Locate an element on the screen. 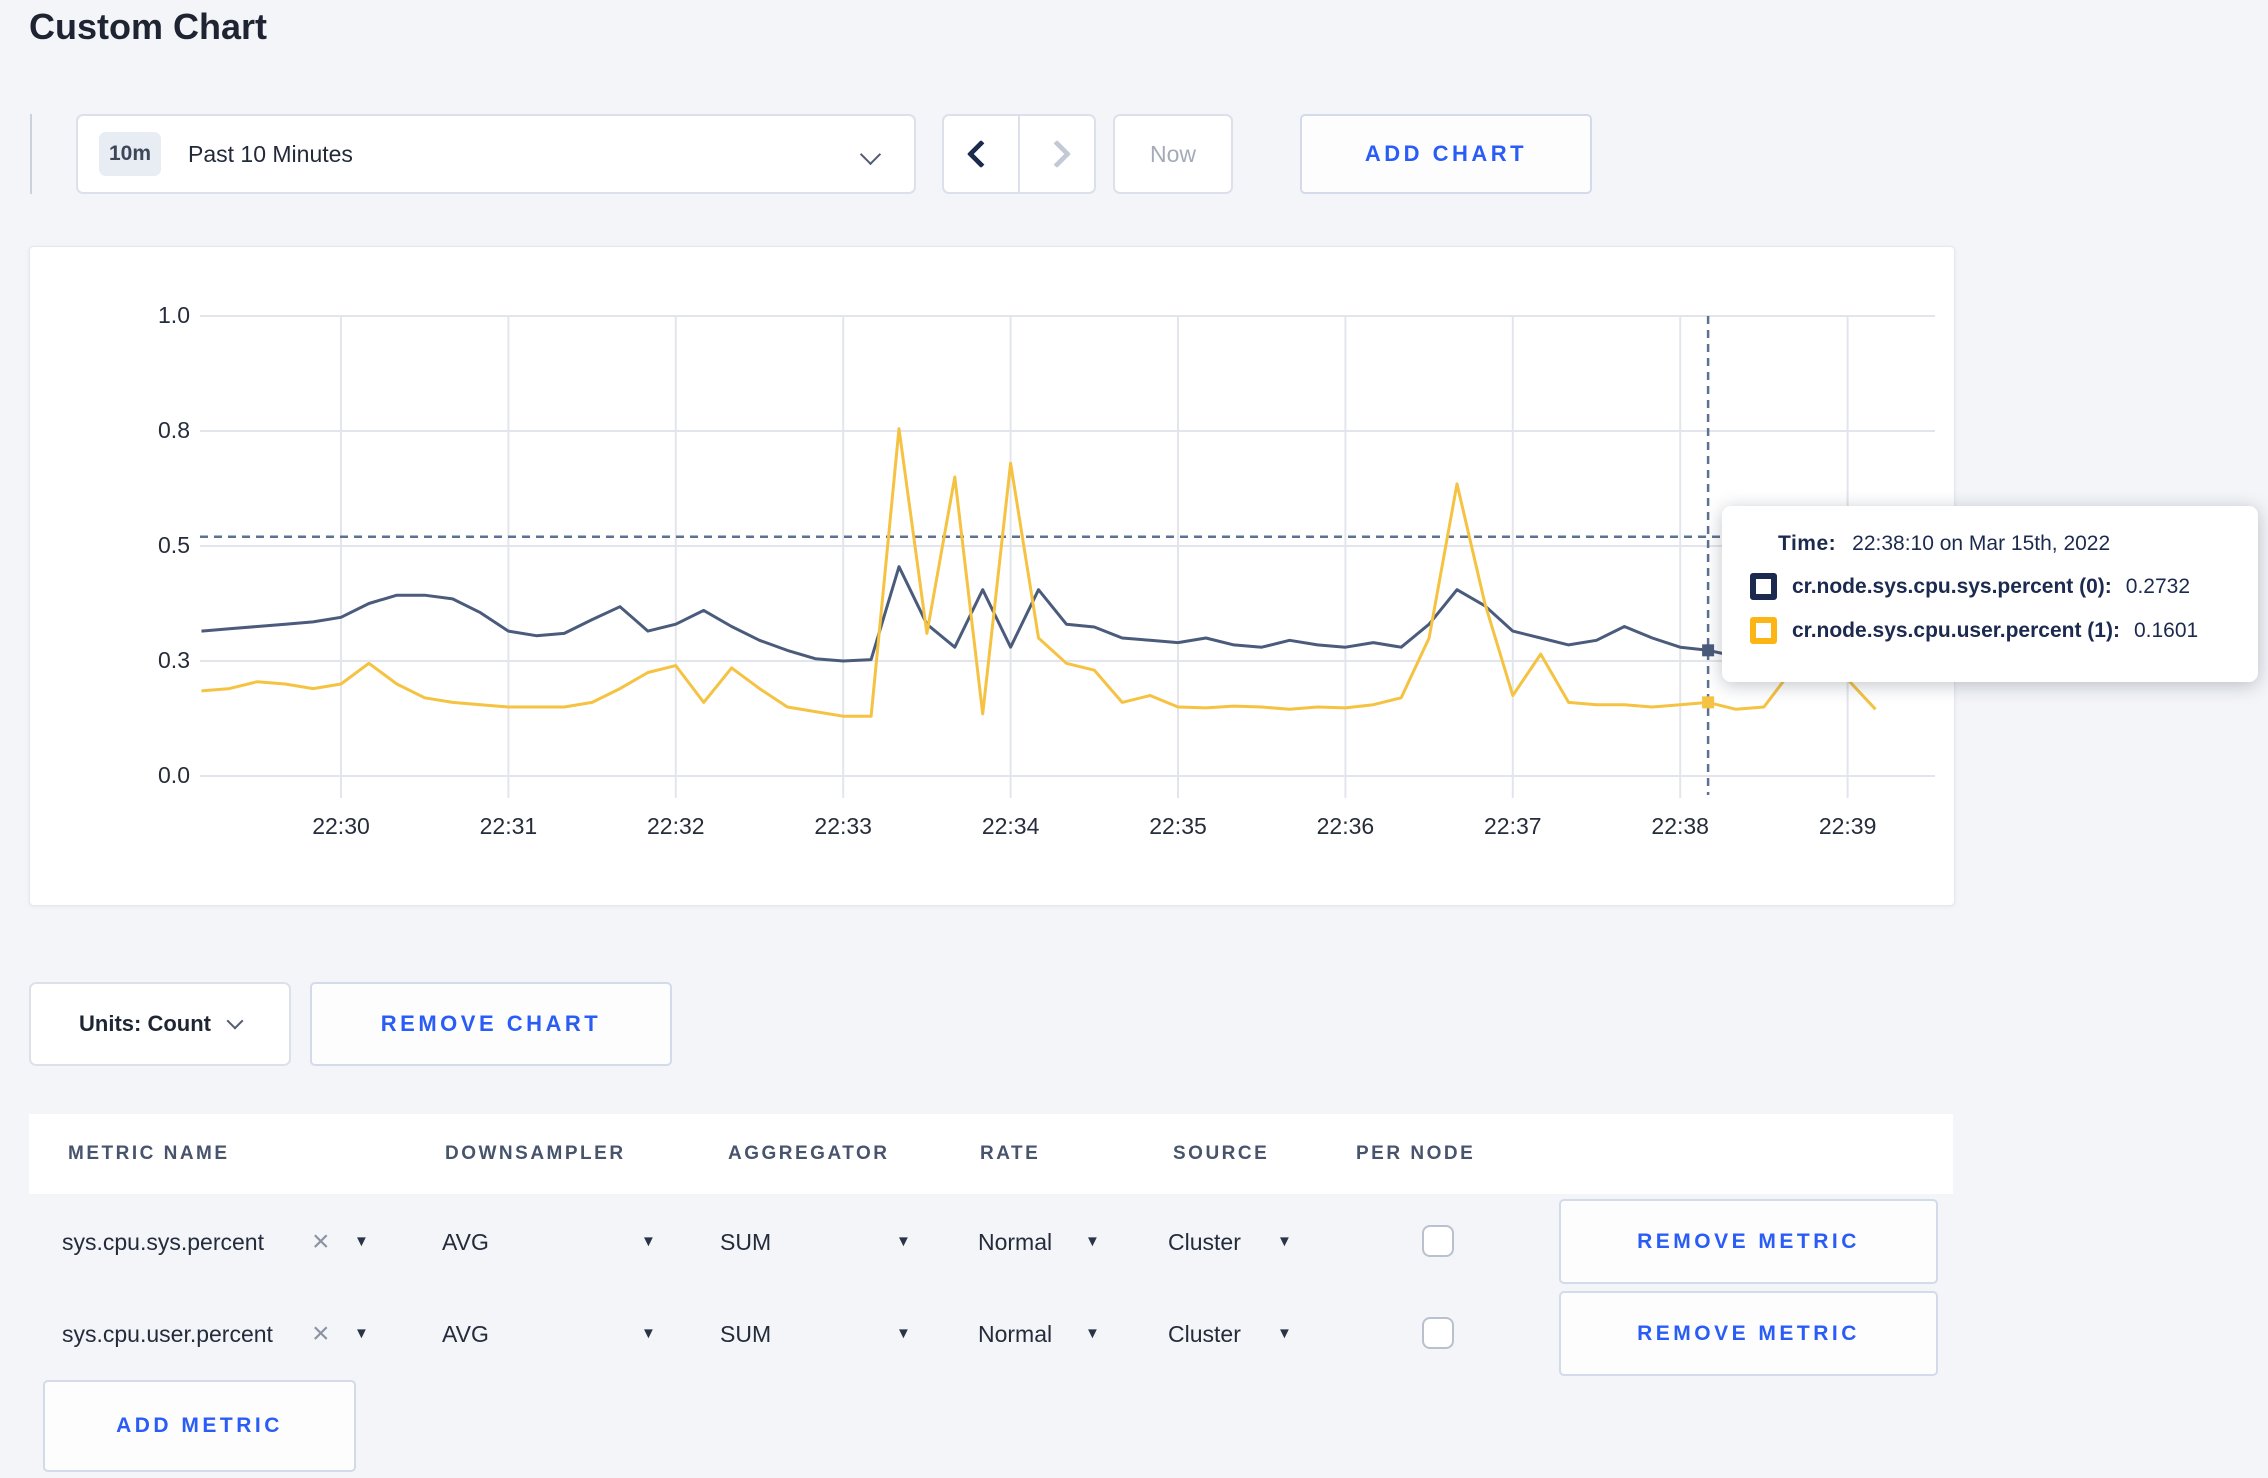 This screenshot has width=2268, height=1478. col-metric-name: METRIC NAME is located at coordinates (149, 1153).